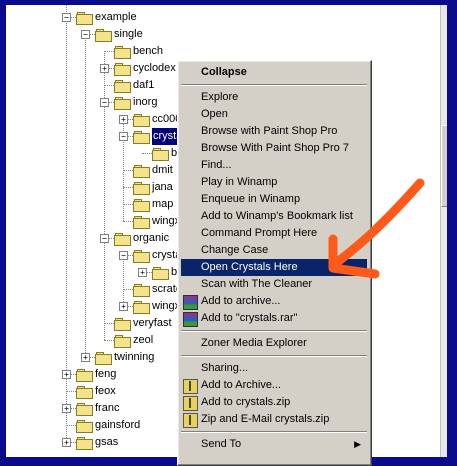 Image resolution: width=457 pixels, height=466 pixels. I want to click on tree-item-label: cyclodex, so click(154, 68).